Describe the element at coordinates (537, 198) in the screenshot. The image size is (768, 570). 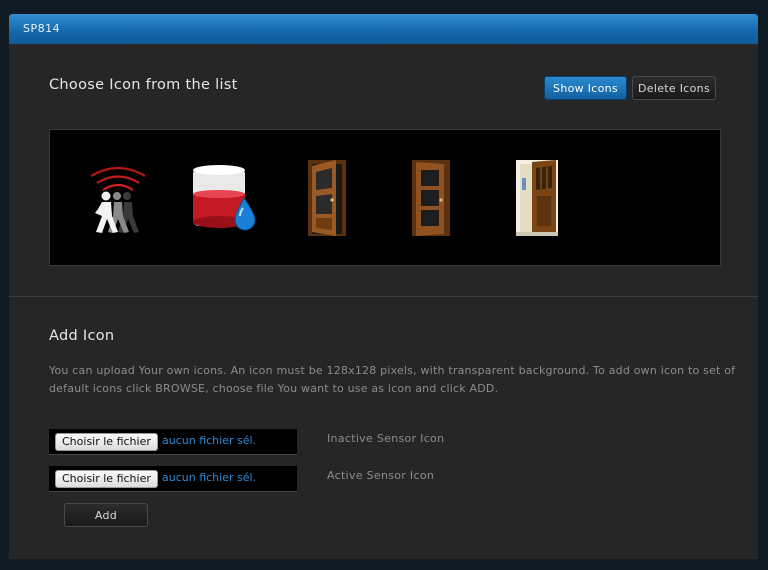
I see `front-door-icon` at that location.